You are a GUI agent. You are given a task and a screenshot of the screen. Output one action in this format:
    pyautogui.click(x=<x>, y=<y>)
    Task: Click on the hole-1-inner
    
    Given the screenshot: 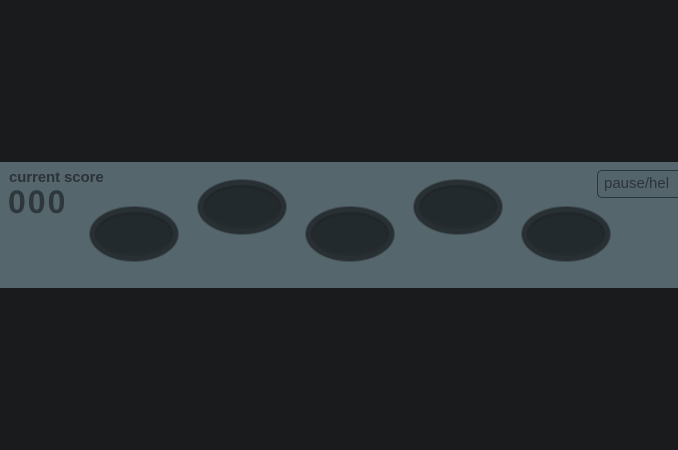 What is the action you would take?
    pyautogui.click(x=134, y=234)
    